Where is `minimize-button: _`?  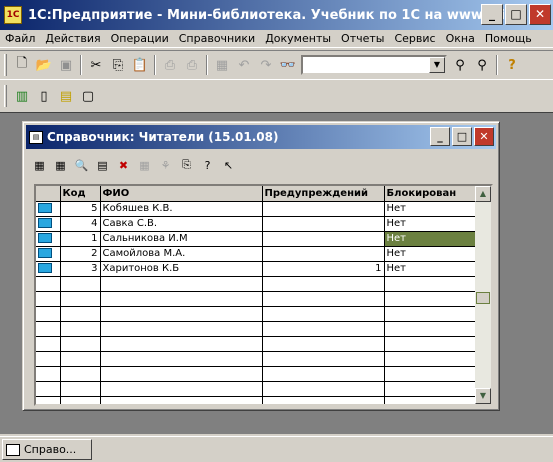 minimize-button: _ is located at coordinates (492, 14).